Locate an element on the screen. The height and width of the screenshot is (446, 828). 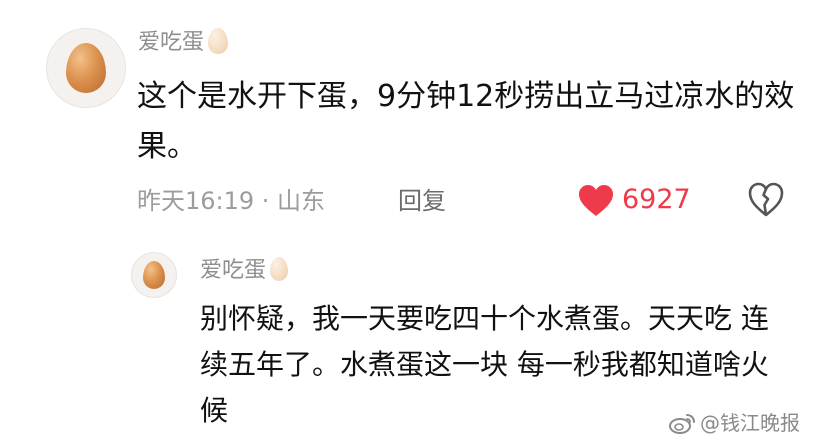
watermark: @钱江晚报 is located at coordinates (734, 423).